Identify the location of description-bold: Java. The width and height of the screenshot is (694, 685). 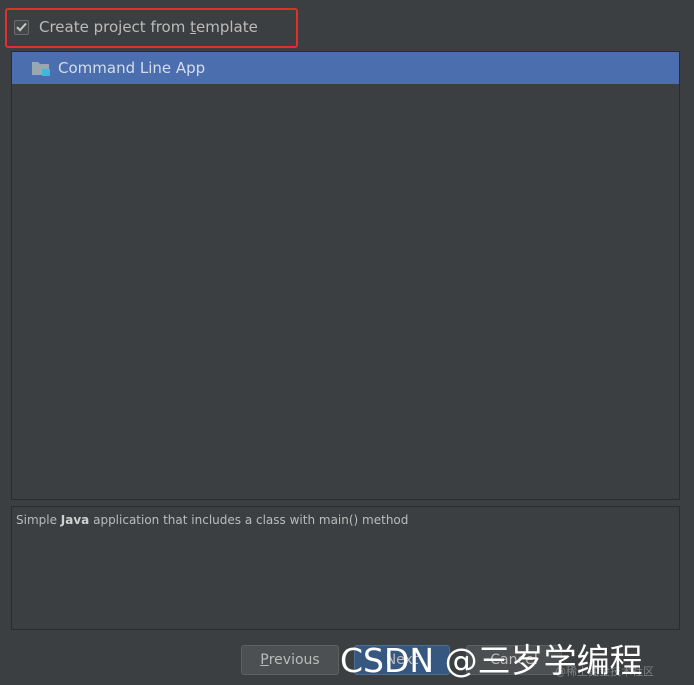
(75, 520).